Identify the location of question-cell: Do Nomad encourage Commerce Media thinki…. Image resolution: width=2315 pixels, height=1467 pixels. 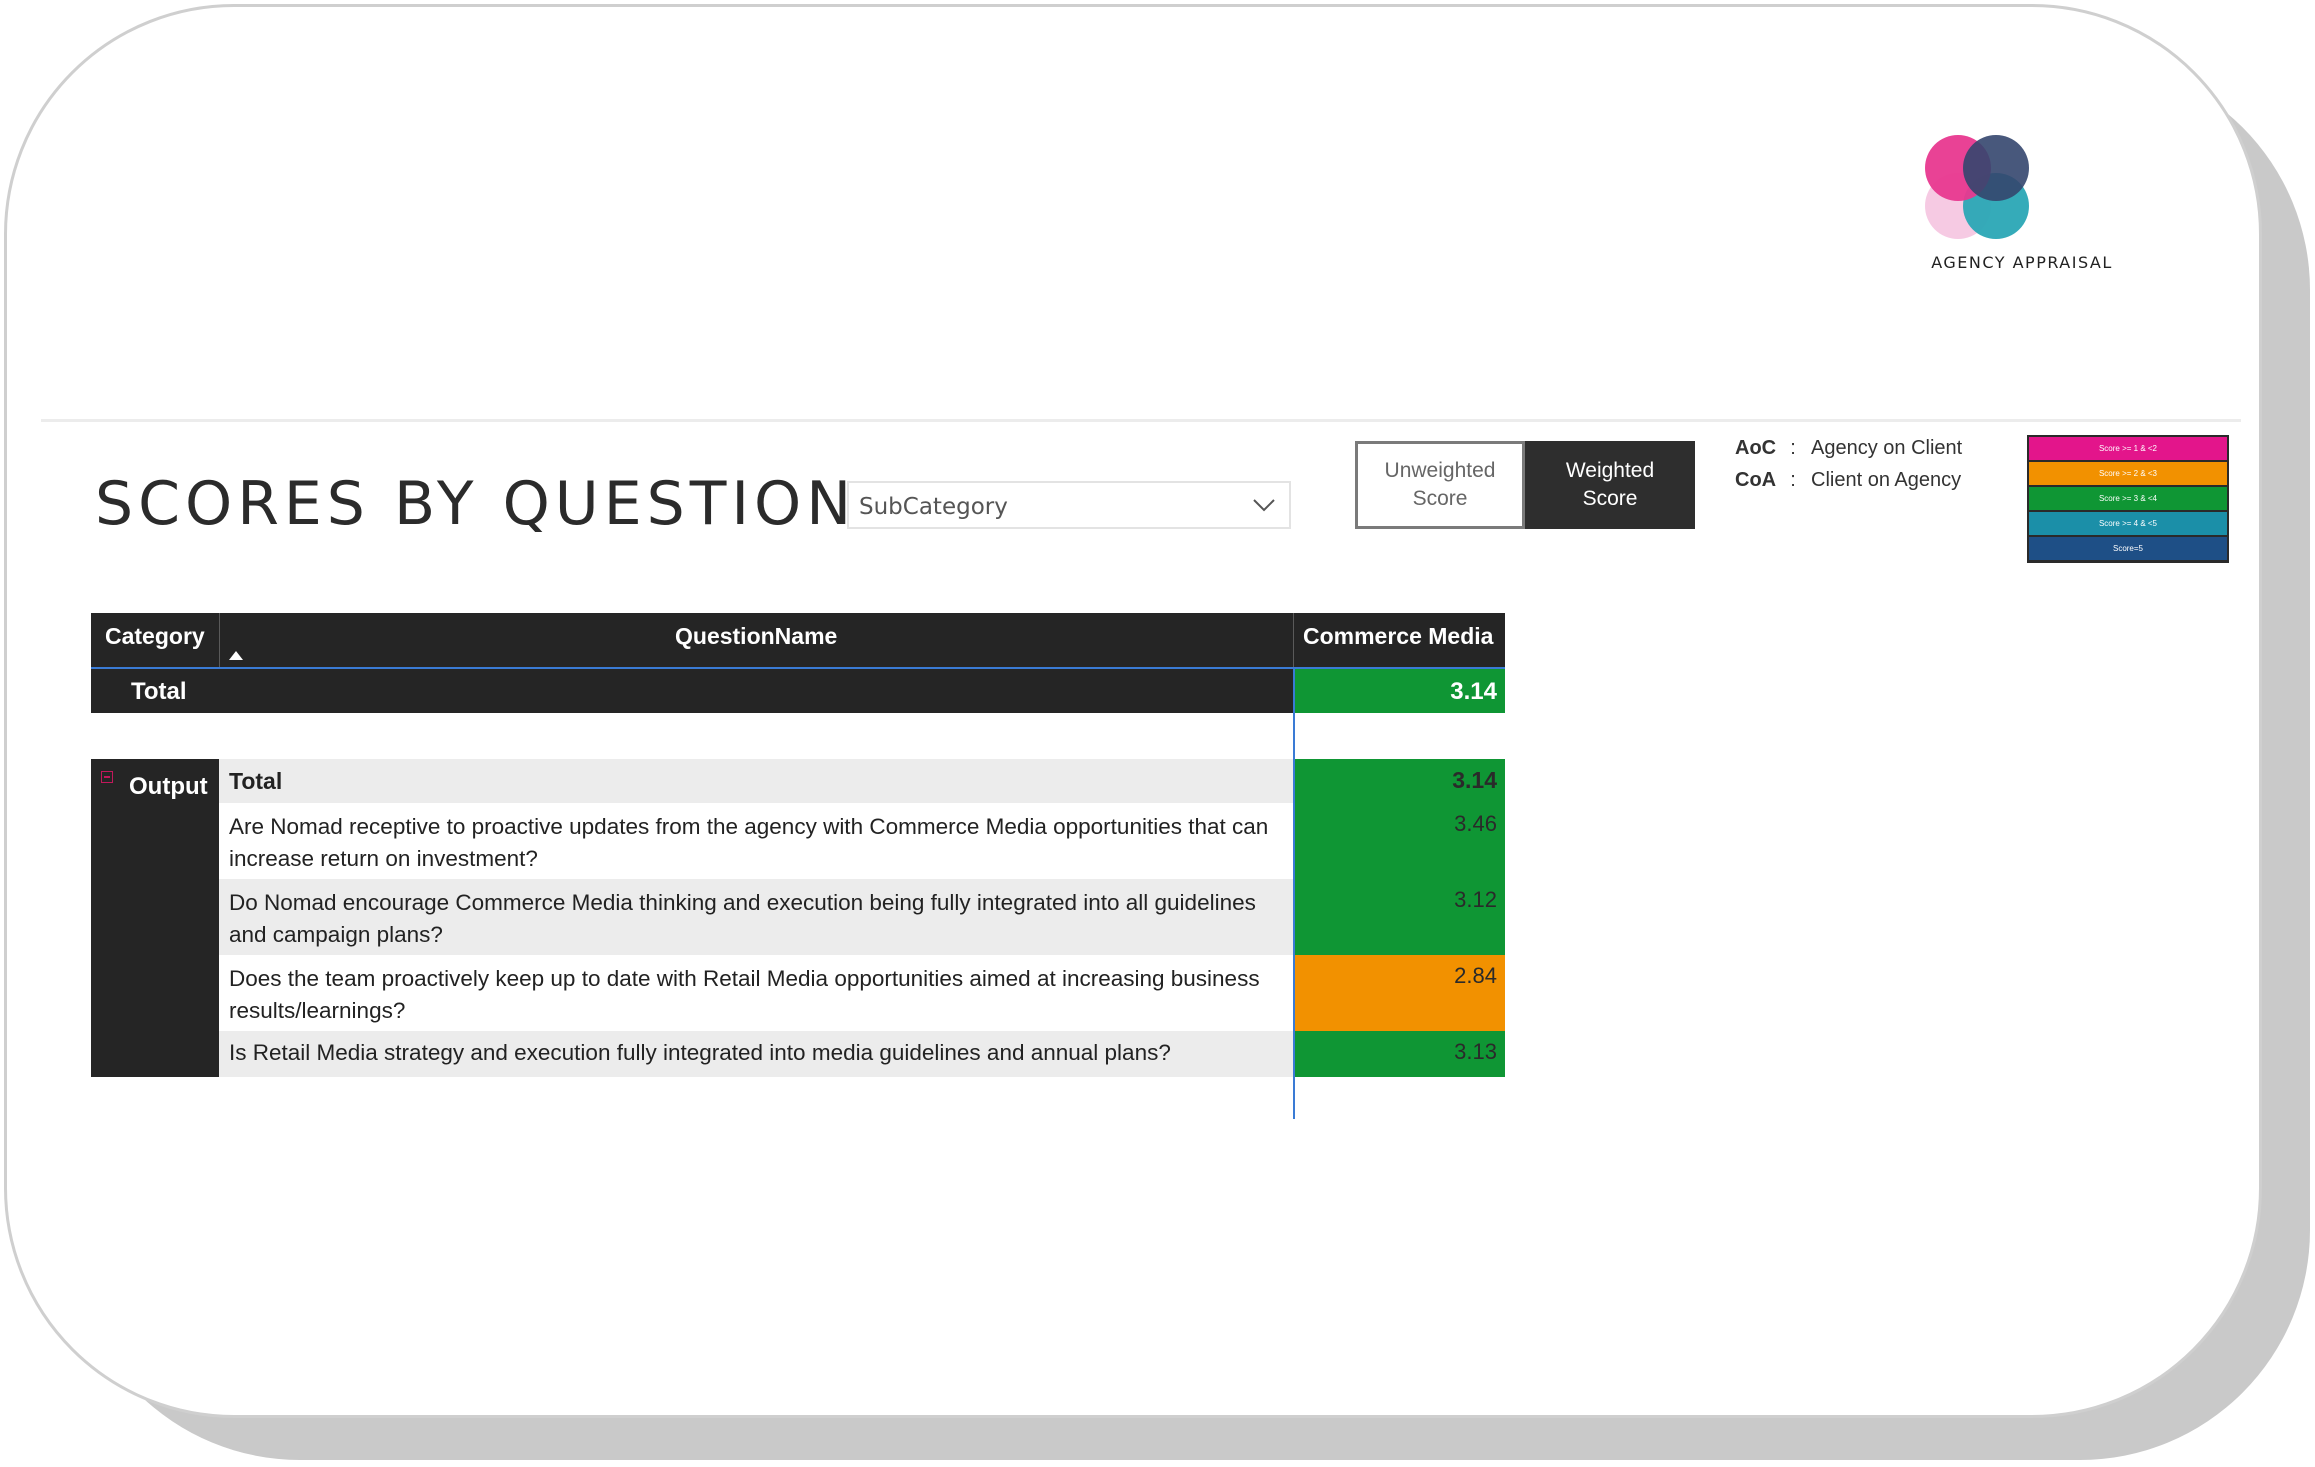
(756, 917).